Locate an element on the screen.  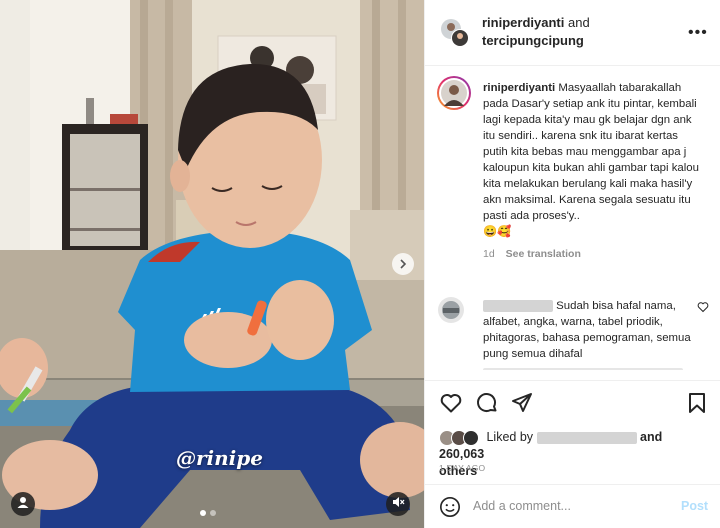
user-icon is located at coordinates (23, 504).